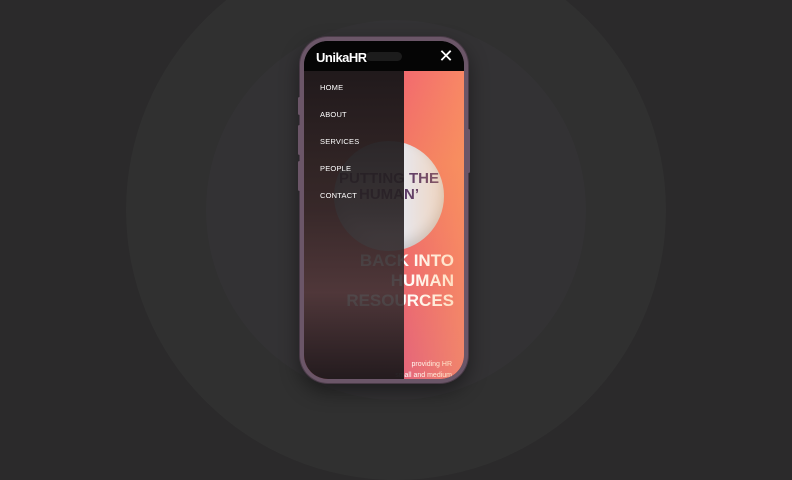 This screenshot has width=792, height=480. I want to click on close-icon: ✕, so click(446, 56).